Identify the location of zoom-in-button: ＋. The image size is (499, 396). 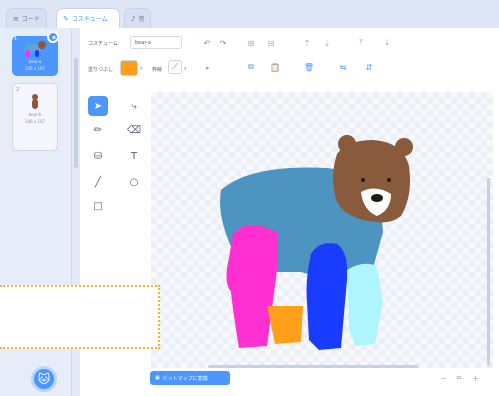
(475, 379).